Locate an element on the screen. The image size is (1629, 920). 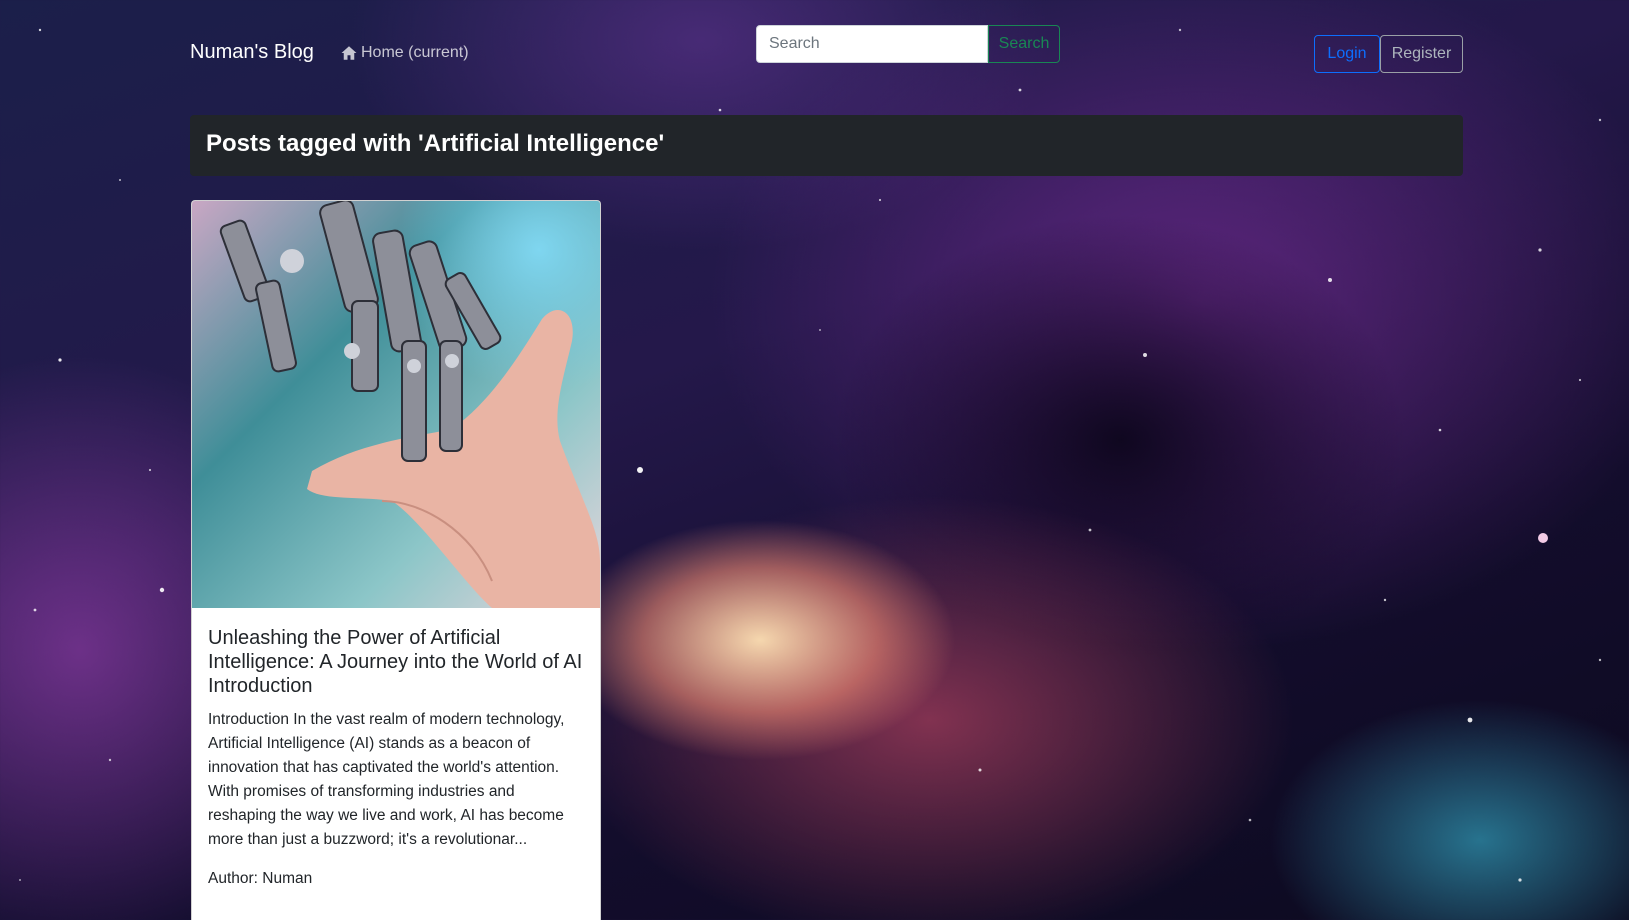
nav-home-link: Home (current) is located at coordinates (404, 53).